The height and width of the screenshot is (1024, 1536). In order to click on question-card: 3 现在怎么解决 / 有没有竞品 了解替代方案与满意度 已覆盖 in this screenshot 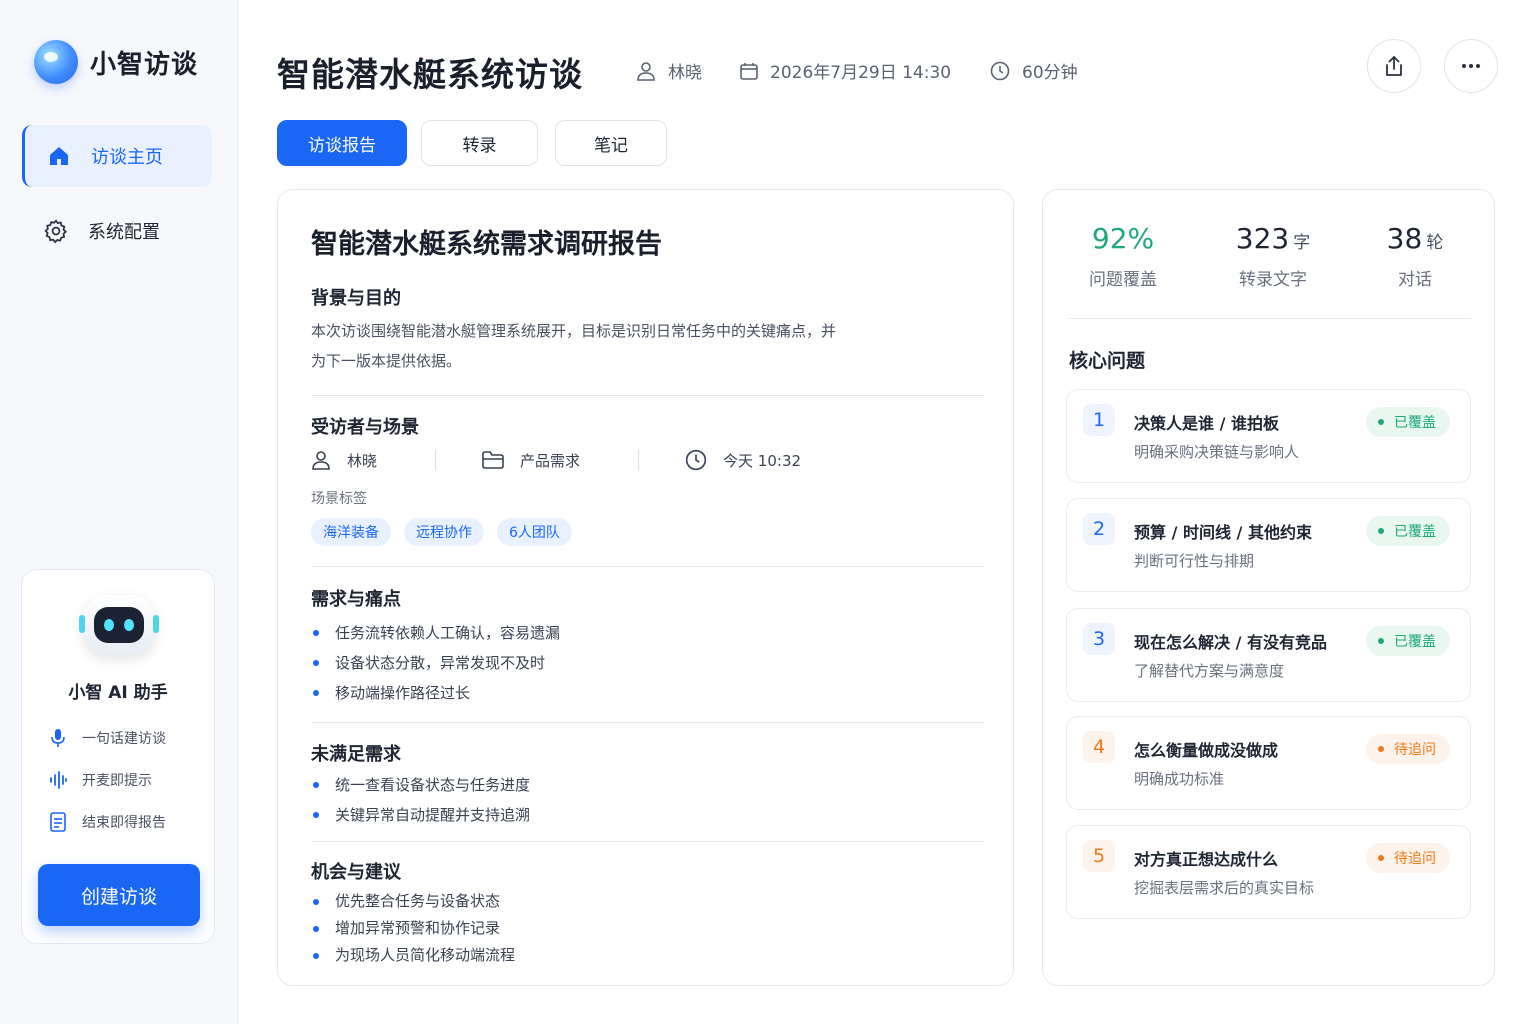, I will do `click(1268, 655)`.